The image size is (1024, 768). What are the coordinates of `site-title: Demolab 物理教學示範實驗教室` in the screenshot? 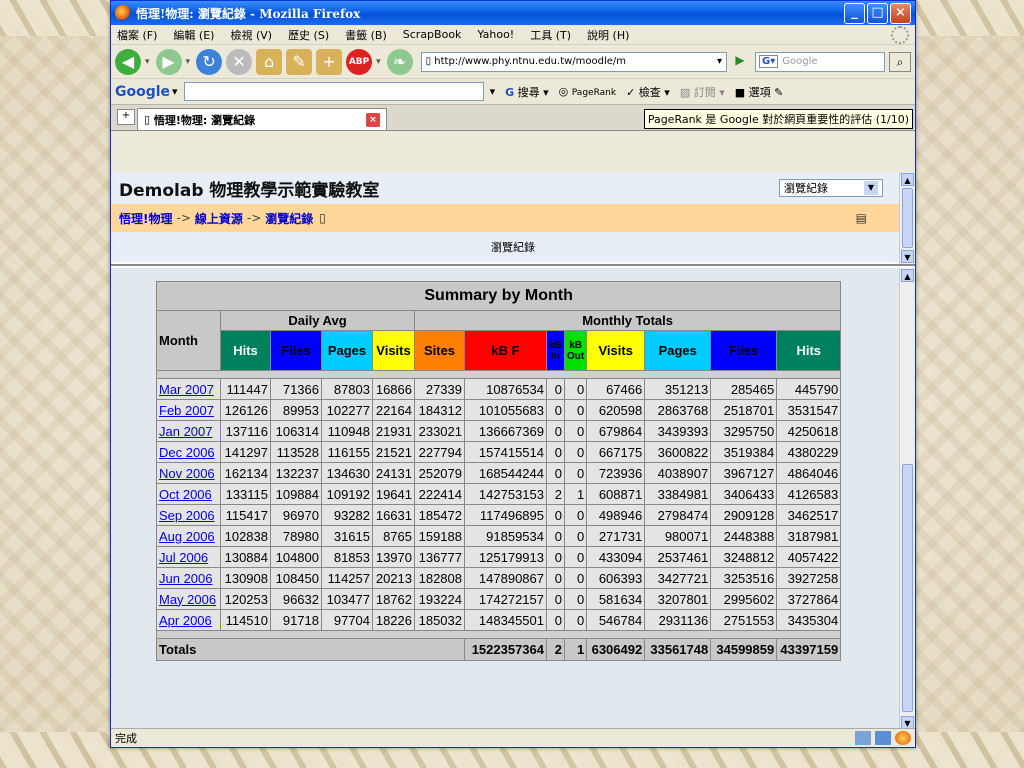 It's located at (249, 190).